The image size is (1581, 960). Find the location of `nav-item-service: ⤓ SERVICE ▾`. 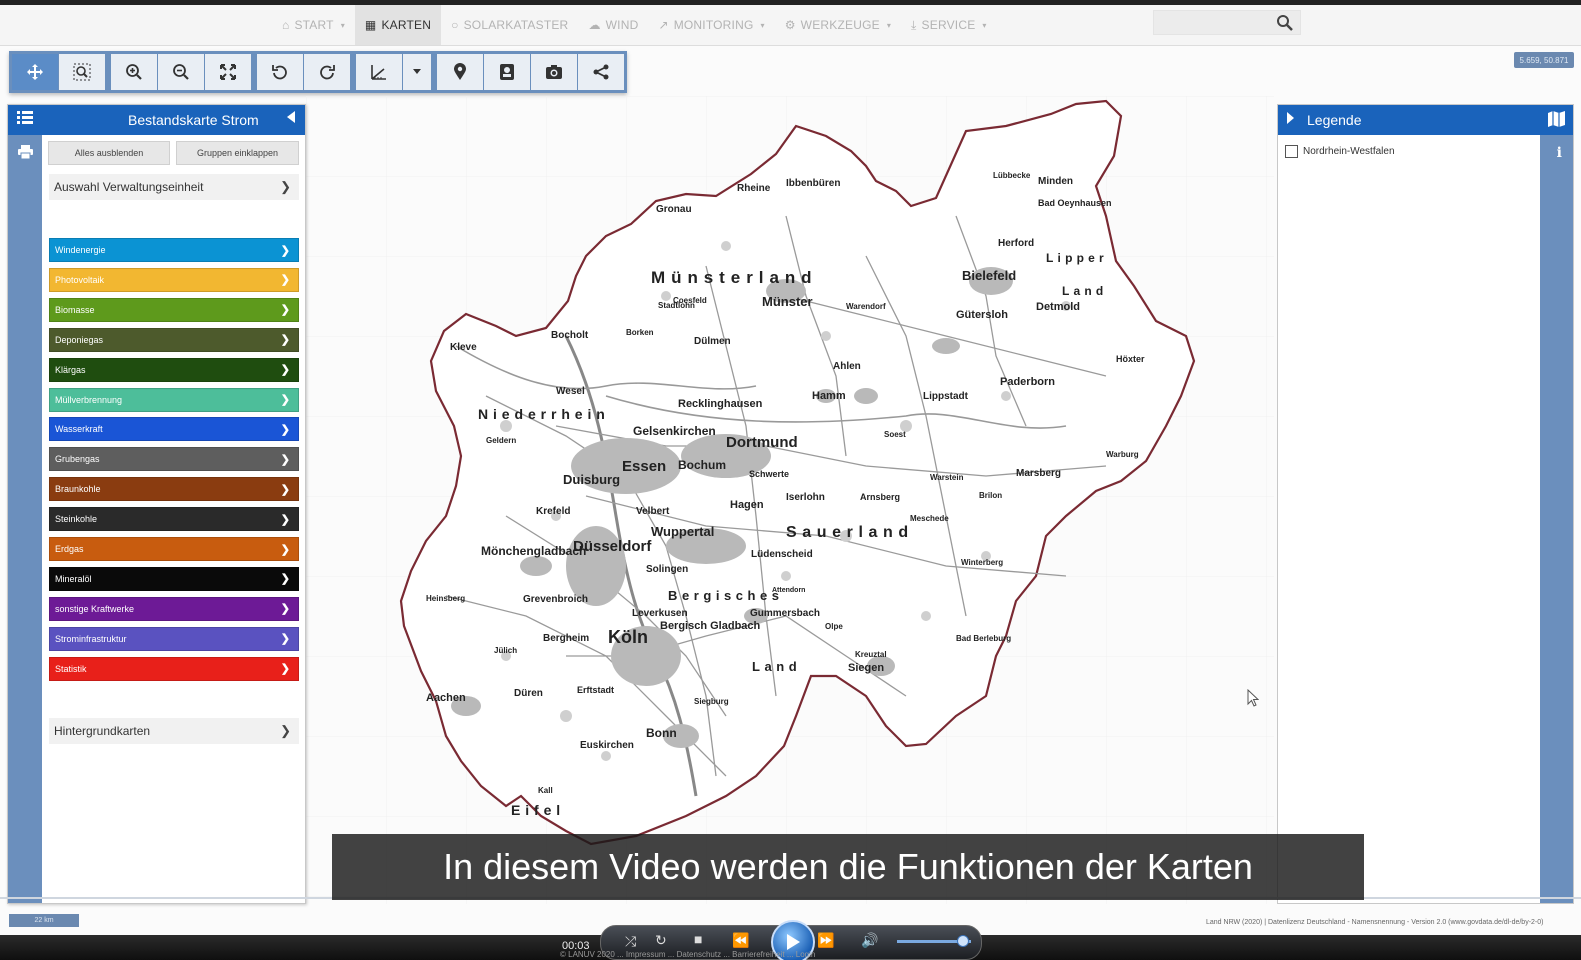

nav-item-service: ⤓ SERVICE ▾ is located at coordinates (949, 25).